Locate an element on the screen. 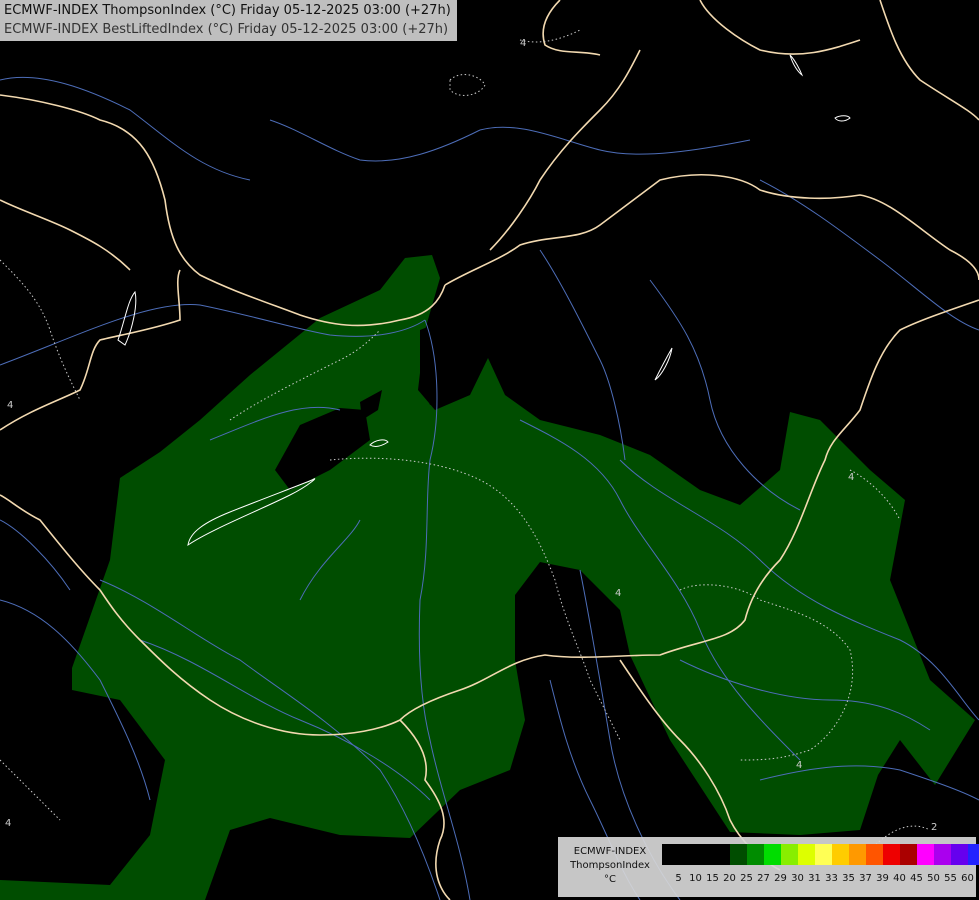  legend-tick-label: 37 is located at coordinates (865, 878).